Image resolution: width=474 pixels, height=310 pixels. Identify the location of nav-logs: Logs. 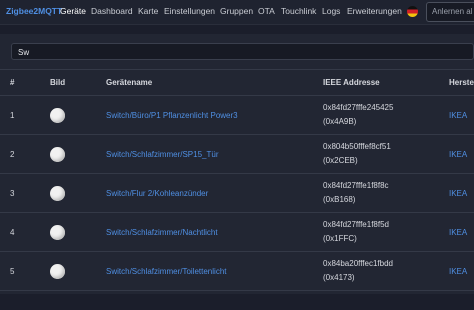
(331, 11).